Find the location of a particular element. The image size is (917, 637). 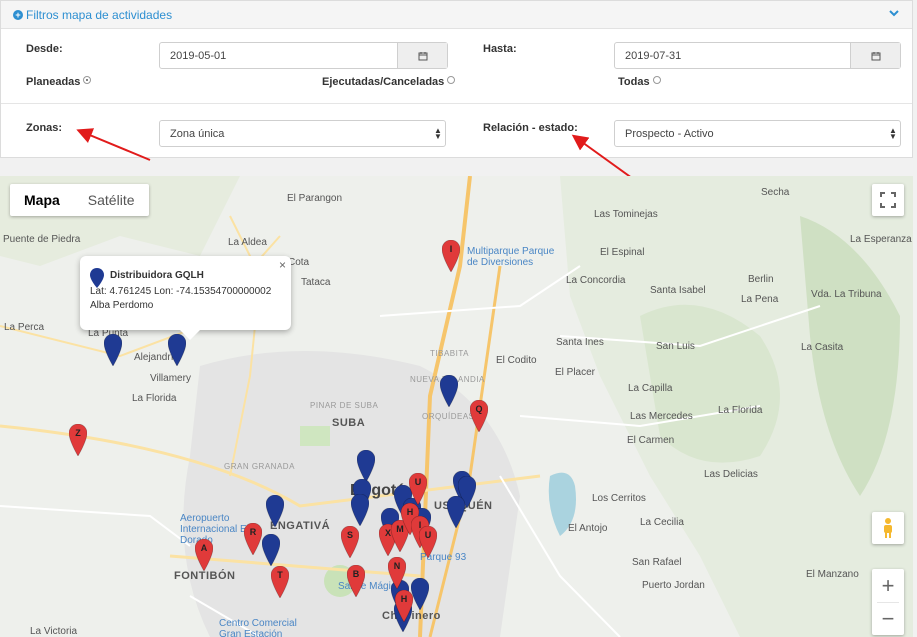

hasta-label: Hasta: is located at coordinates (500, 49).